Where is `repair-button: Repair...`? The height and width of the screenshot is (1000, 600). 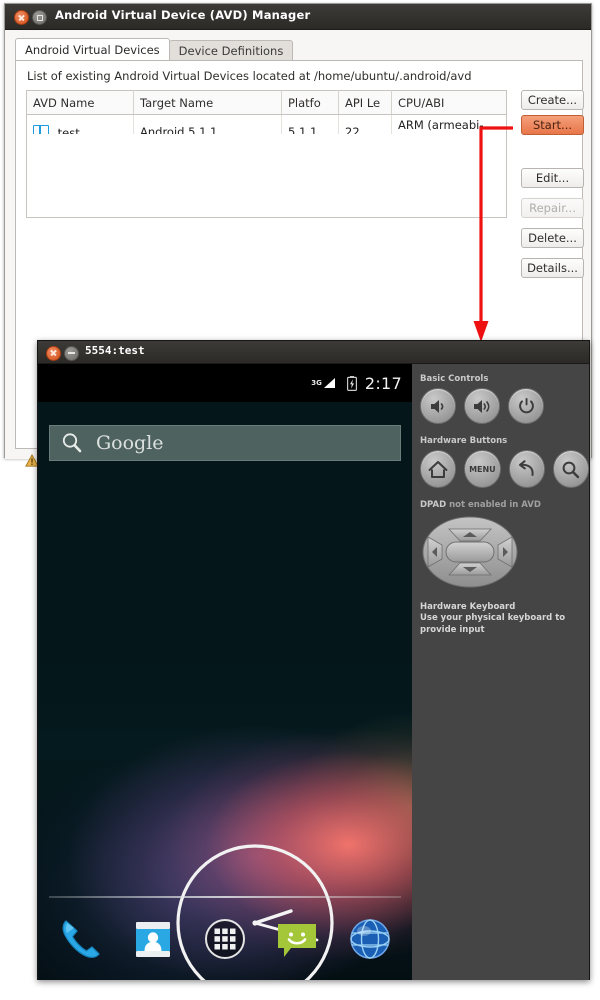 repair-button: Repair... is located at coordinates (552, 208).